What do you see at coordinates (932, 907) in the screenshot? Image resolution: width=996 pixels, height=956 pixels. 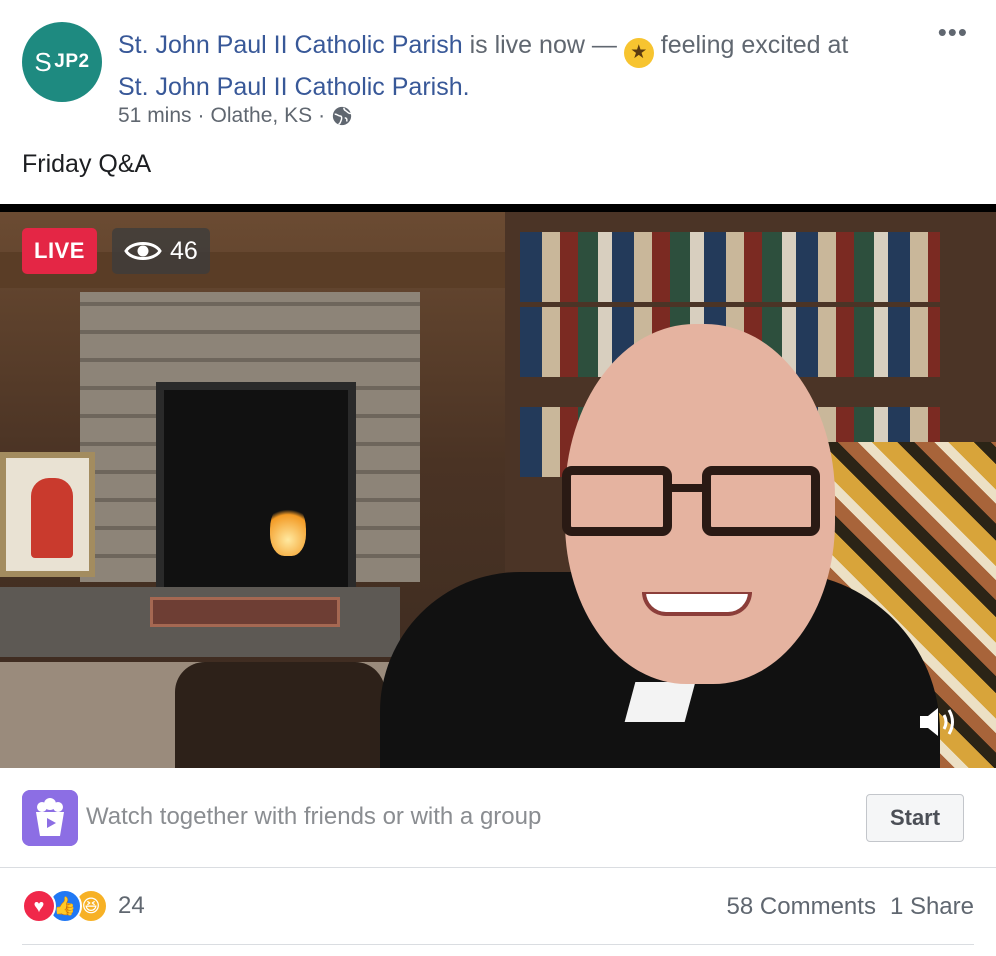 I see `shares-count-link: 1 Share` at bounding box center [932, 907].